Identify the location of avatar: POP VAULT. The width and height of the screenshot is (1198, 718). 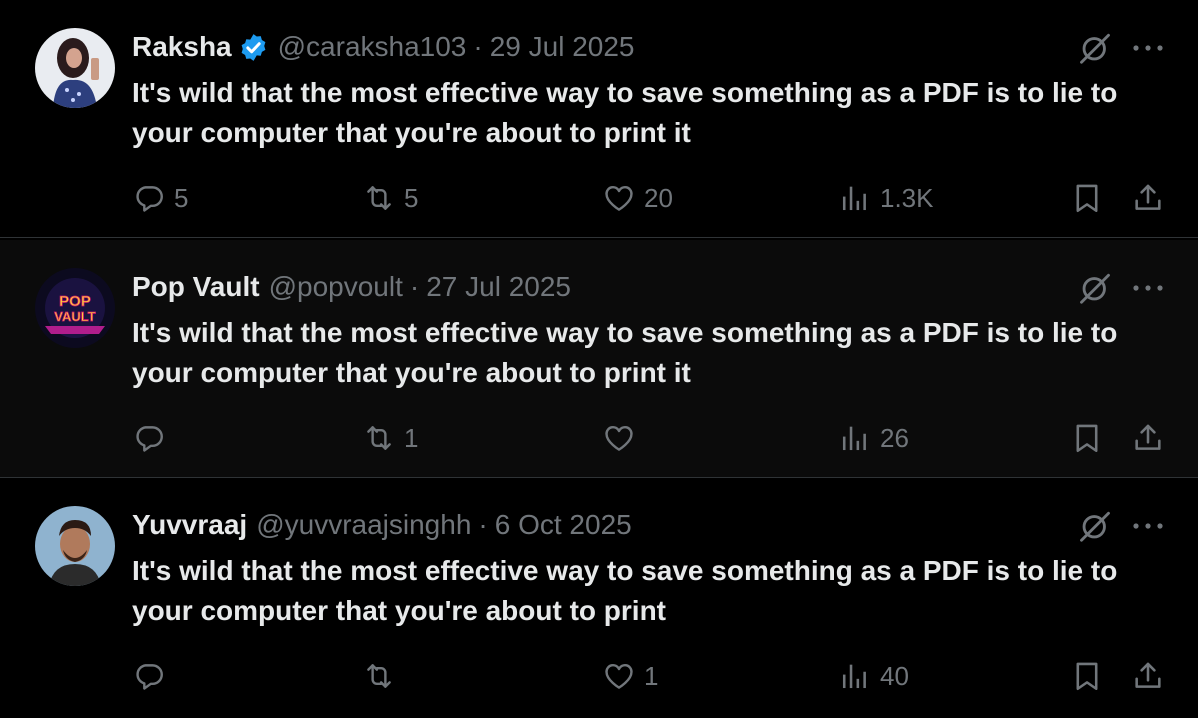
(75, 308).